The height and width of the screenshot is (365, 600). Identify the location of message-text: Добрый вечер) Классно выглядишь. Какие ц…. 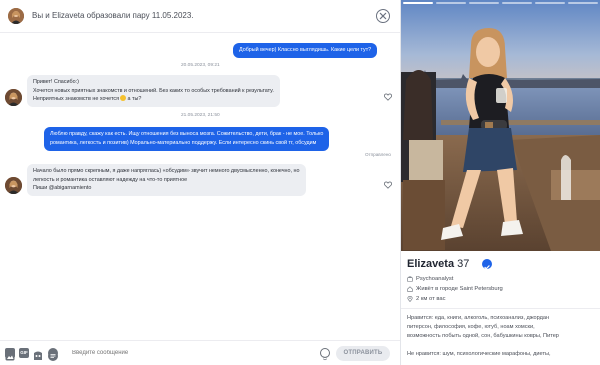
(305, 50).